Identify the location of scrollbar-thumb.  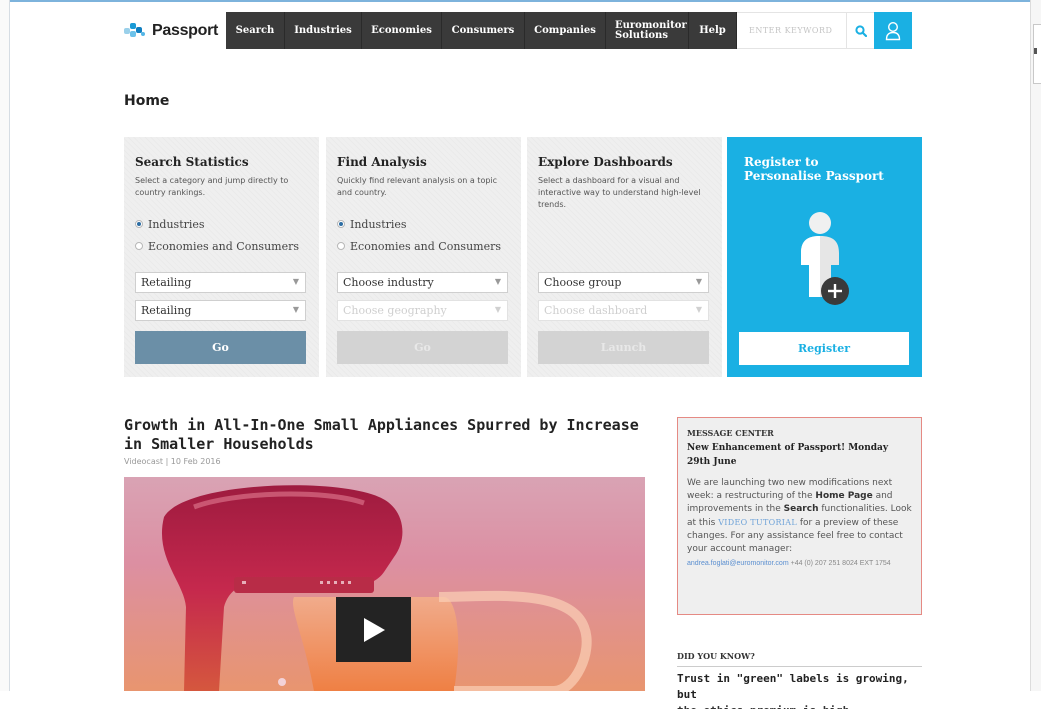
(1037, 54).